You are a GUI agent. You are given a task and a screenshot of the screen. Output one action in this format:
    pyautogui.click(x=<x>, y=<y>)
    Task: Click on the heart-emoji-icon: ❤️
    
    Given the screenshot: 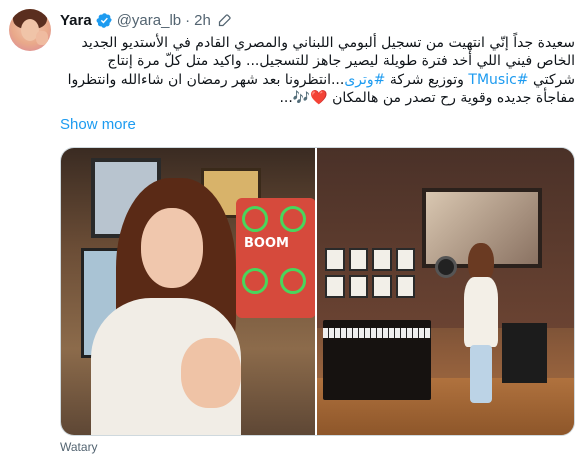 What is the action you would take?
    pyautogui.click(x=319, y=97)
    